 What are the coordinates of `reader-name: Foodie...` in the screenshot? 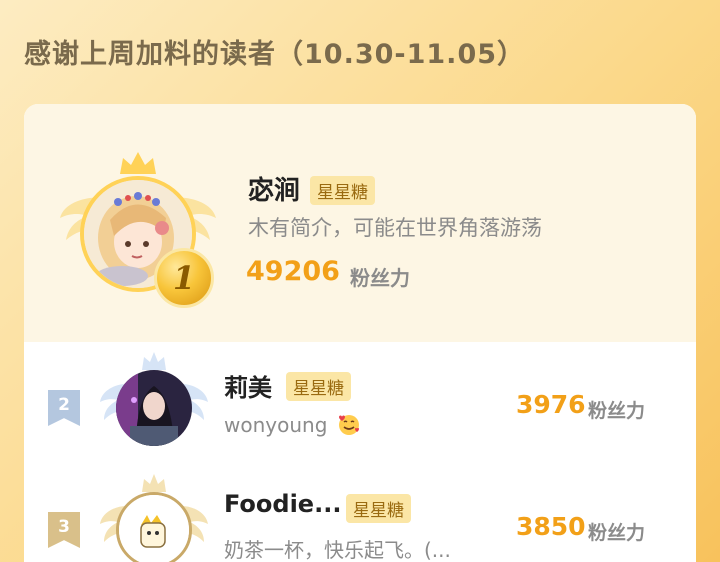 It's located at (283, 504).